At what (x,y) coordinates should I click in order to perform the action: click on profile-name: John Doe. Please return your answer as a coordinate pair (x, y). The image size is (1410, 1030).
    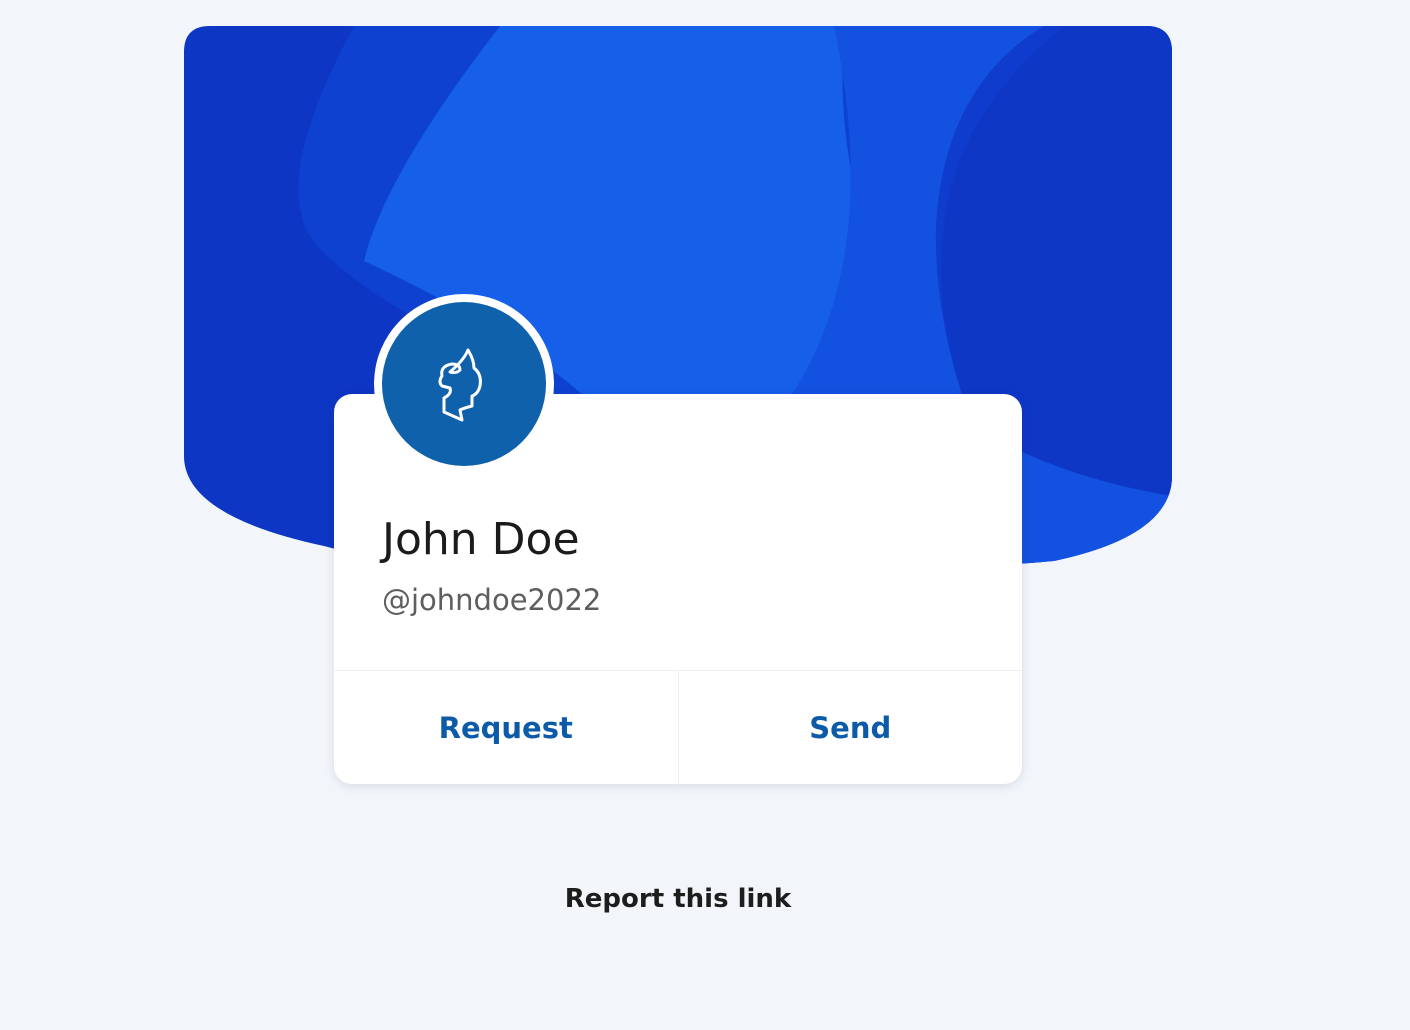
    Looking at the image, I should click on (481, 539).